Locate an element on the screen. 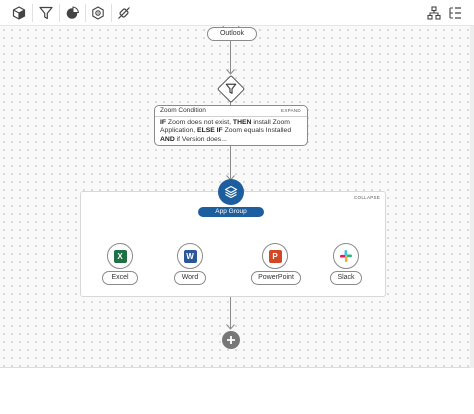 The width and height of the screenshot is (474, 414). plus-icon is located at coordinates (231, 340).